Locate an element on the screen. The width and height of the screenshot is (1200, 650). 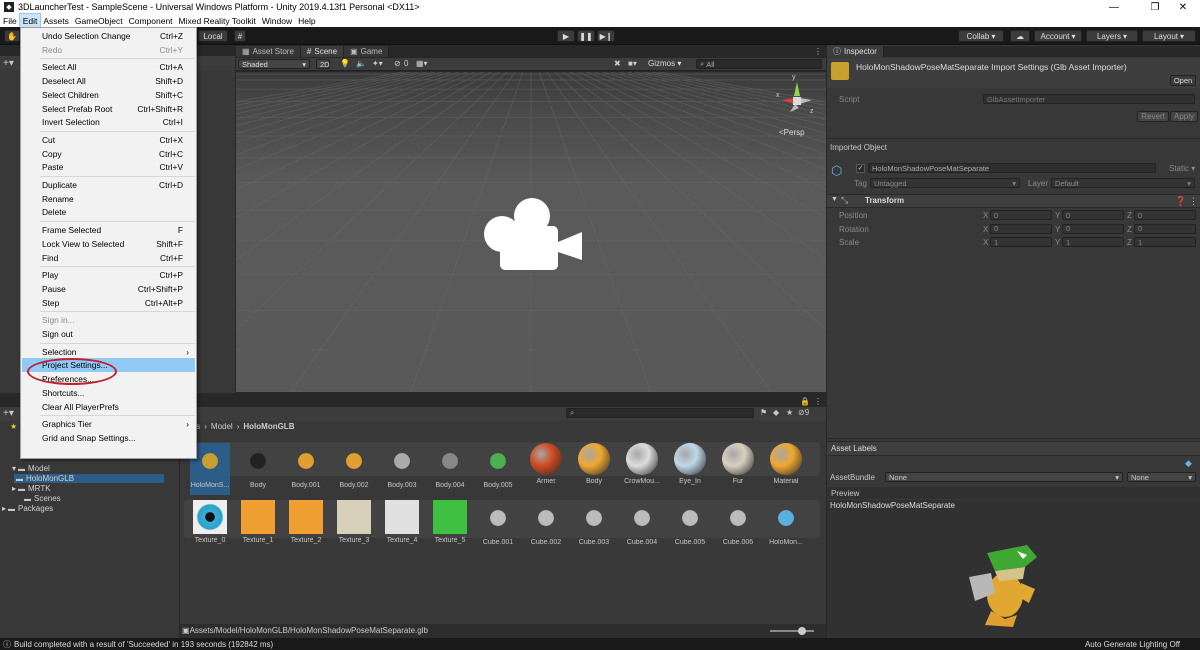
tab-inspector: ⓘ Inspector is located at coordinates (855, 51).